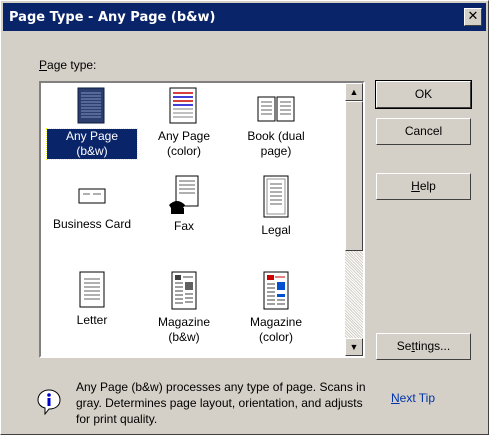 The image size is (489, 435). I want to click on list-item-any-page-bw: Any Page (b&w), so click(92, 123).